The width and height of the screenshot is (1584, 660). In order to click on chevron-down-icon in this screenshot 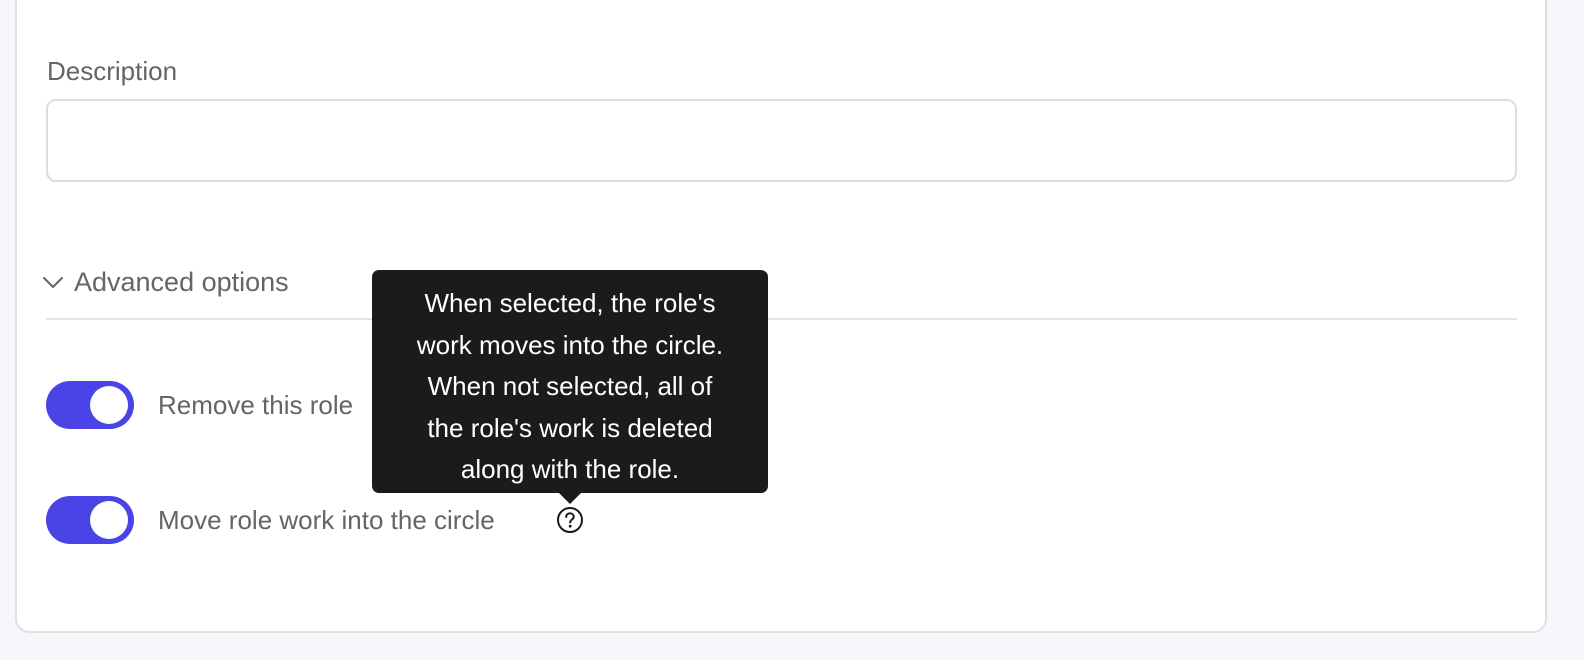, I will do `click(53, 282)`.